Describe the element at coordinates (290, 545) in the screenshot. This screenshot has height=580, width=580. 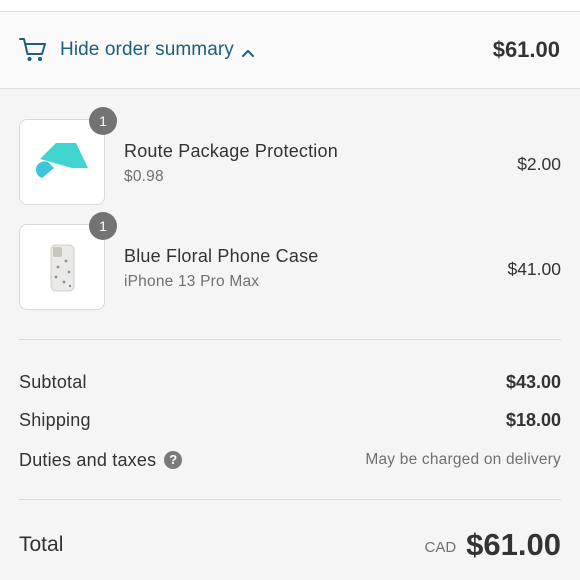
I see `total-row: Total CAD $61.00` at that location.